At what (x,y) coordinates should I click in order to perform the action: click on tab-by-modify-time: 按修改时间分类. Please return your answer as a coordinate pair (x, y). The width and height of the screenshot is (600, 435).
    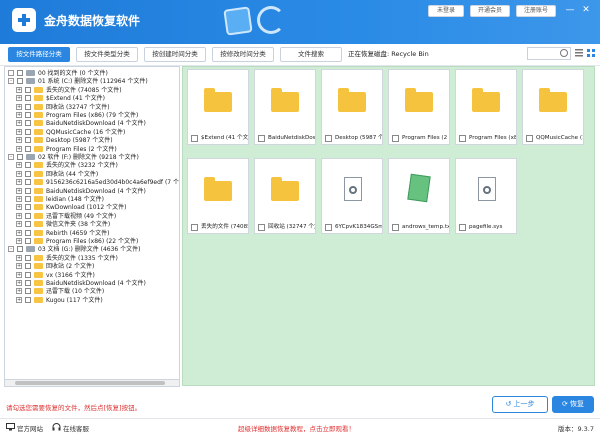
    Looking at the image, I should click on (243, 54).